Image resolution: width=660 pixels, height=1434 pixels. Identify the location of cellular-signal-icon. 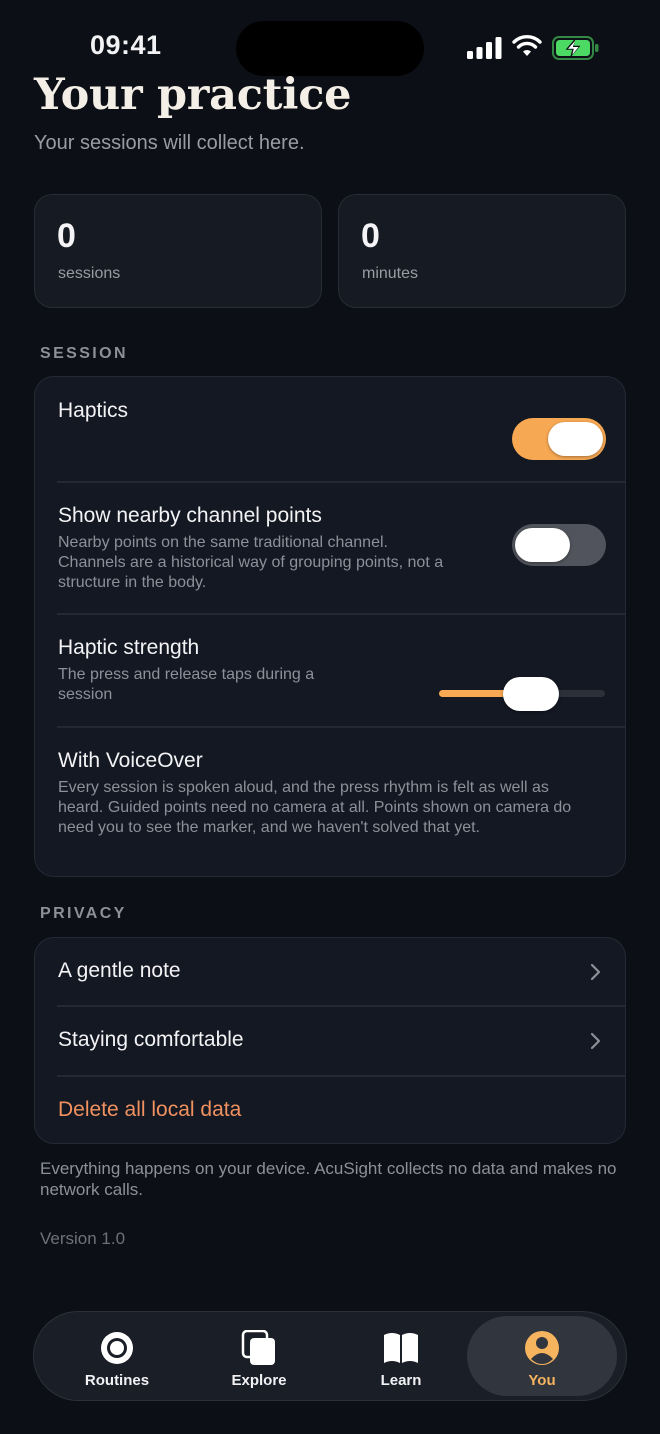
(484, 48).